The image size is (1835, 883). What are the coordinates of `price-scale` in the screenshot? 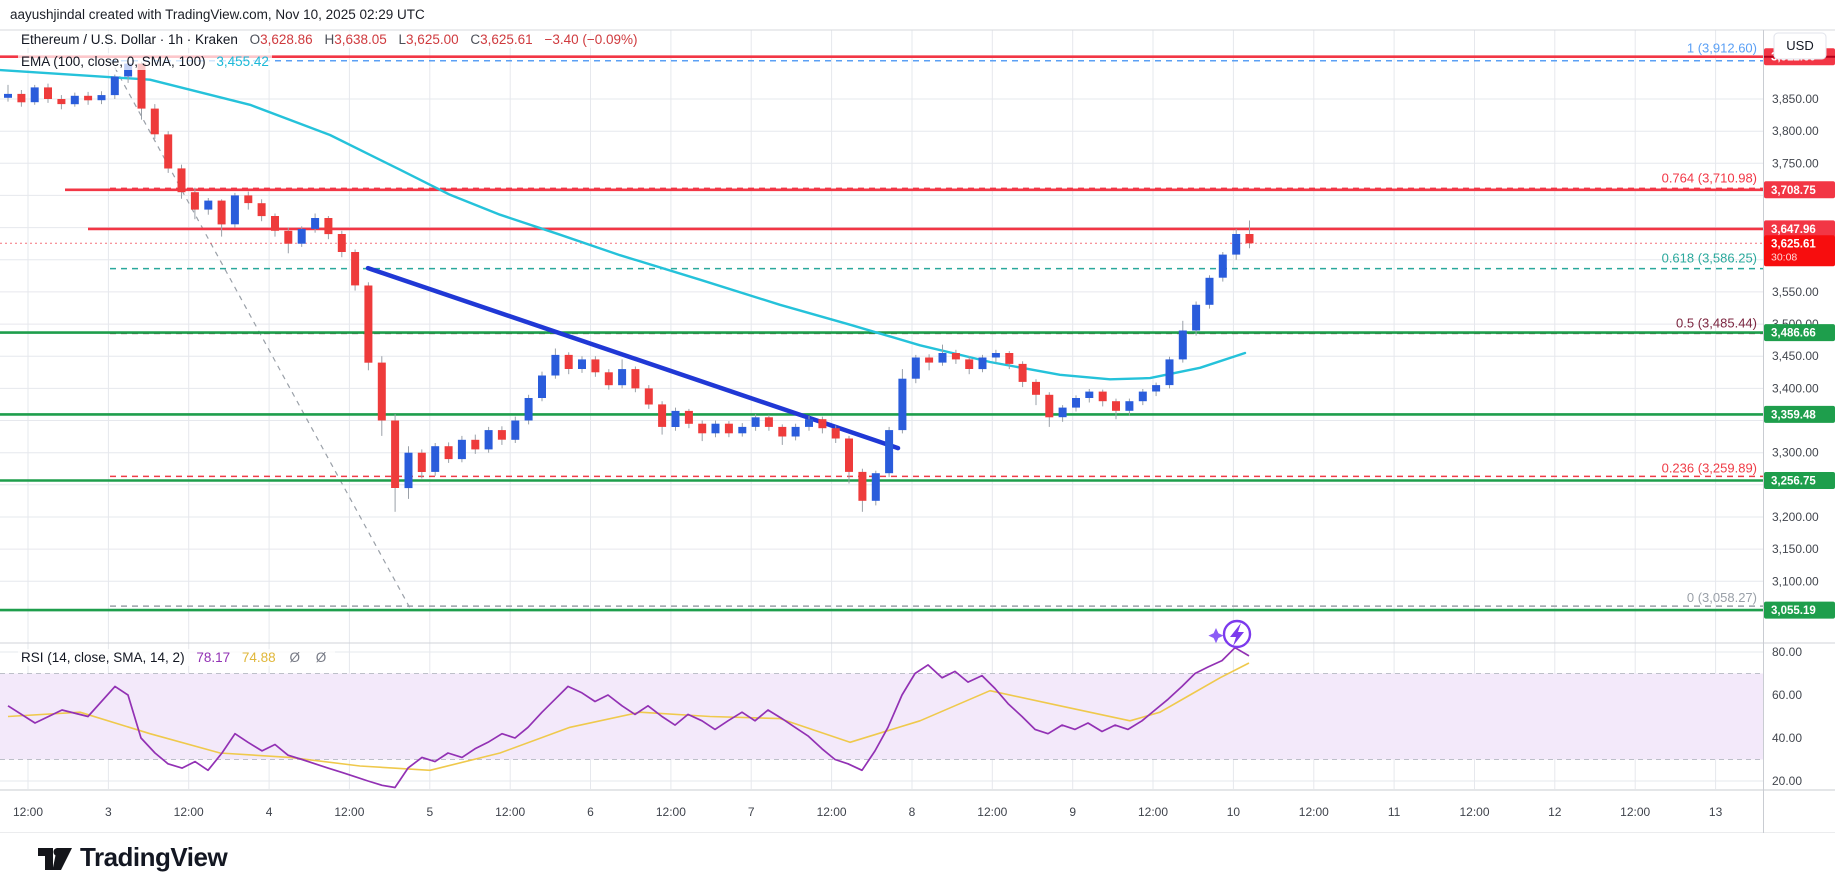 It's located at (1799, 431).